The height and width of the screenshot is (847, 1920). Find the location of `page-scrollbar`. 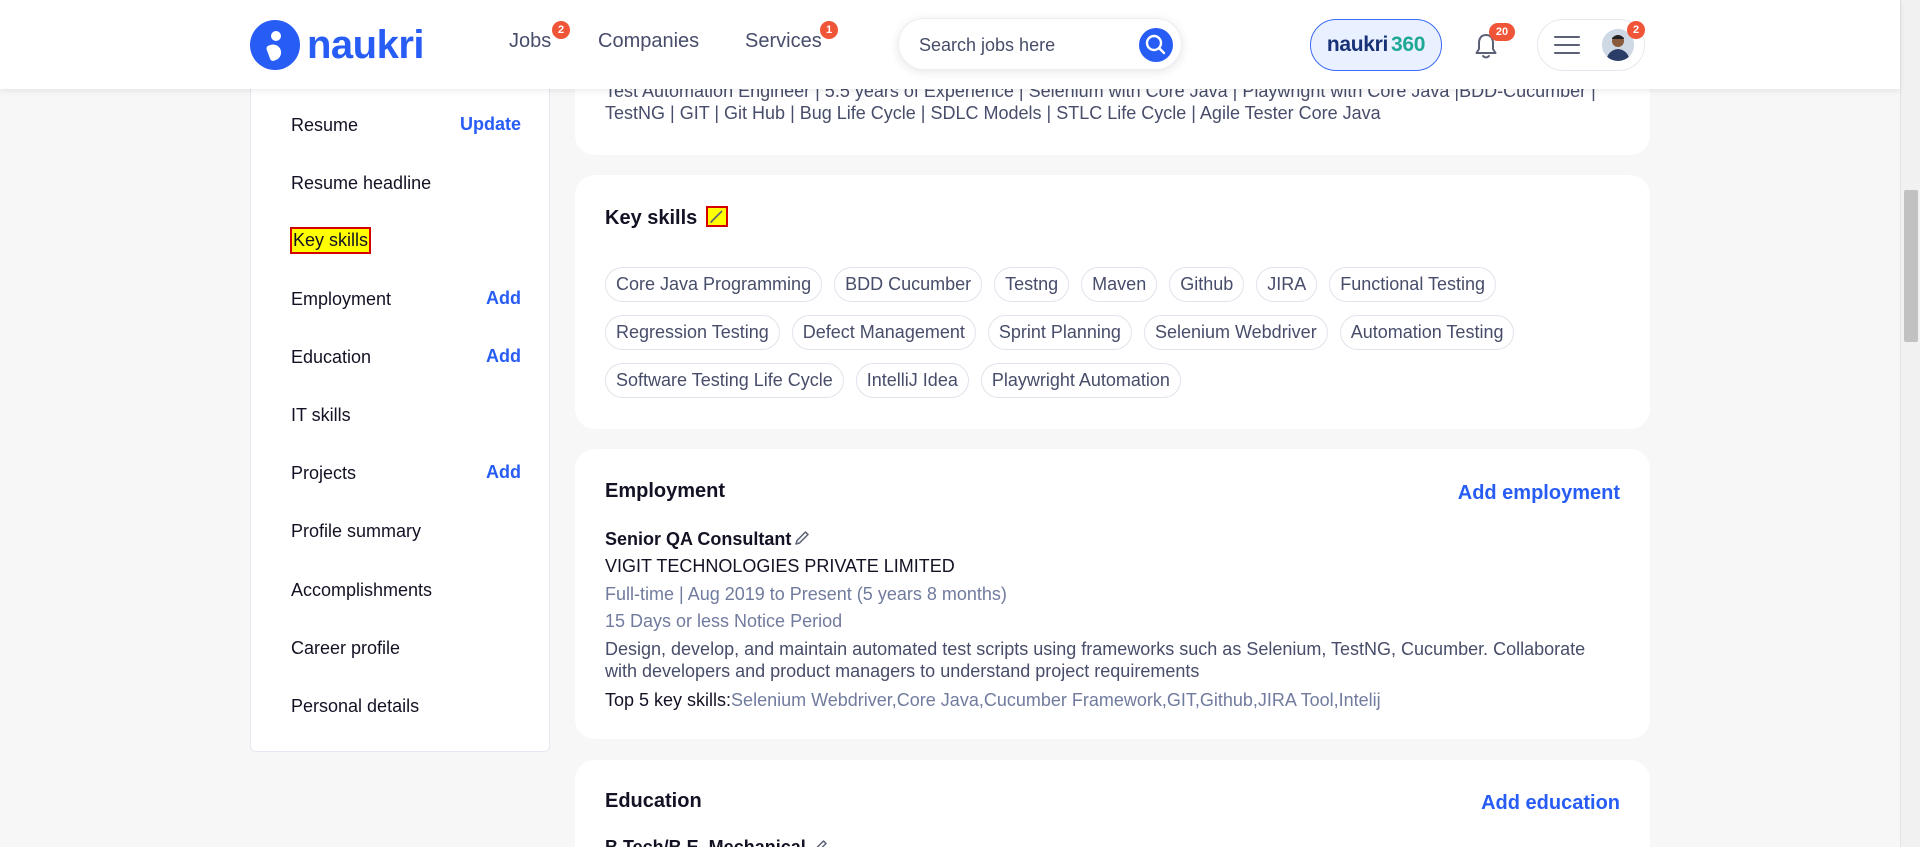

page-scrollbar is located at coordinates (1910, 423).